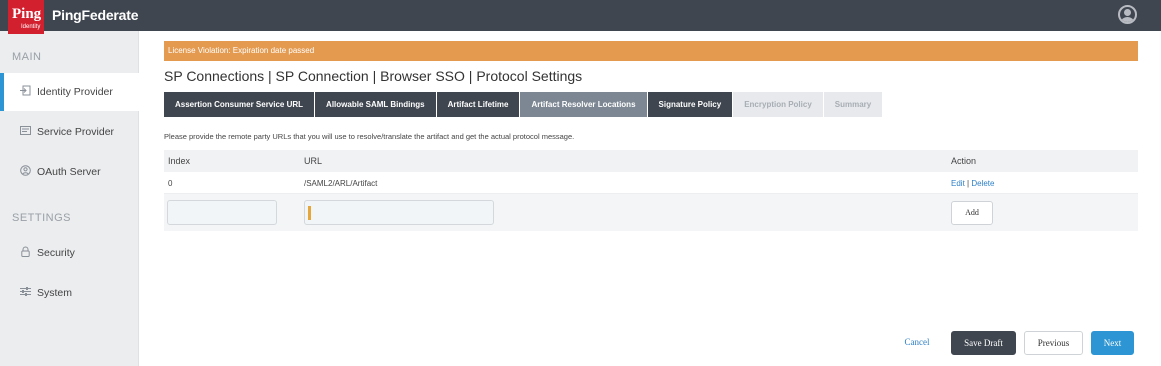  Describe the element at coordinates (853, 104) in the screenshot. I see `tab-summary: Summary` at that location.